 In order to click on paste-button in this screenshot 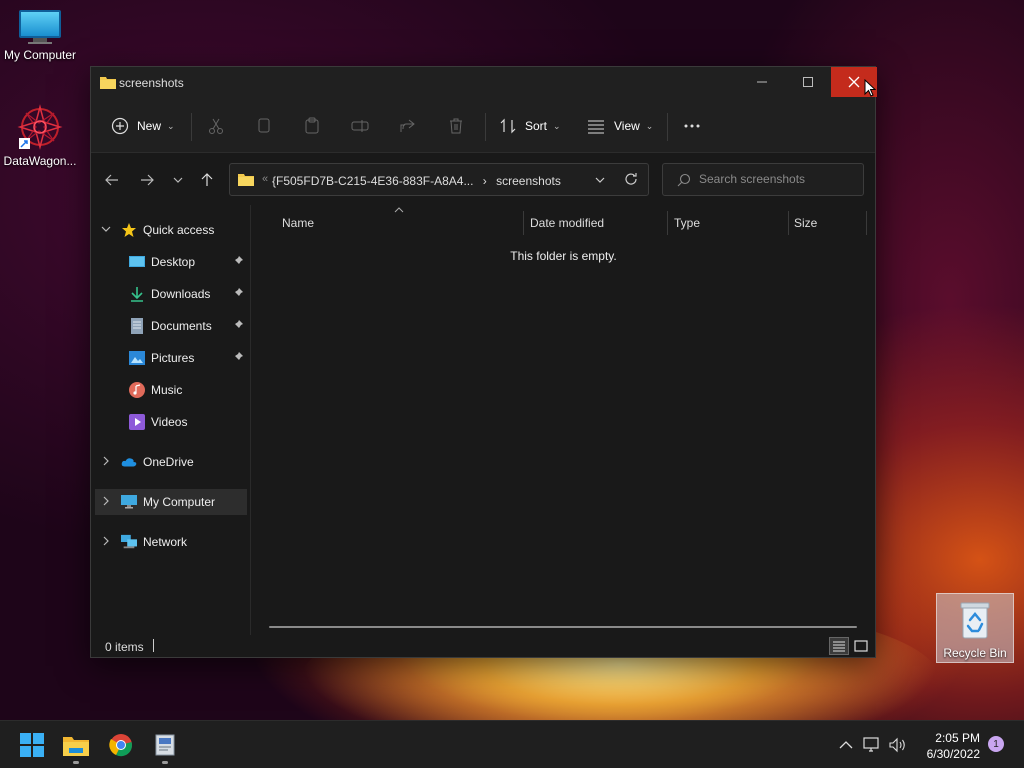, I will do `click(312, 126)`.